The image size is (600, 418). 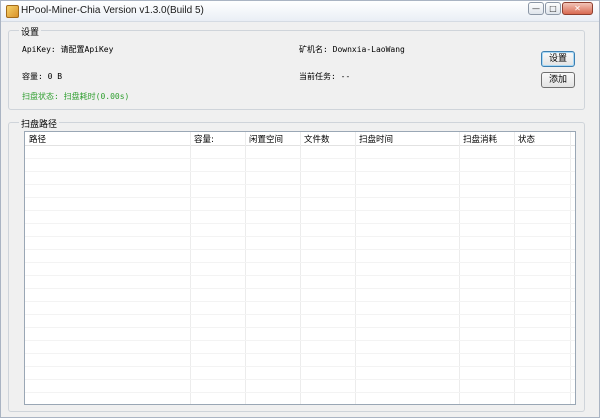 I want to click on maximize-button: □, so click(x=553, y=8).